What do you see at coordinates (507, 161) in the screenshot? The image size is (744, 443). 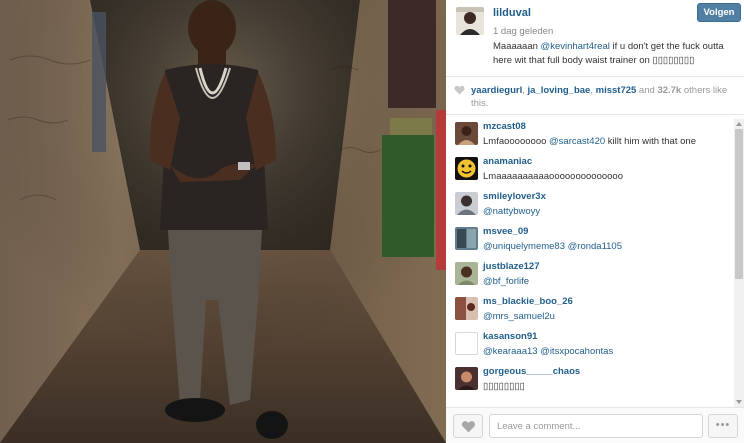 I see `comment-username: anamaniac` at bounding box center [507, 161].